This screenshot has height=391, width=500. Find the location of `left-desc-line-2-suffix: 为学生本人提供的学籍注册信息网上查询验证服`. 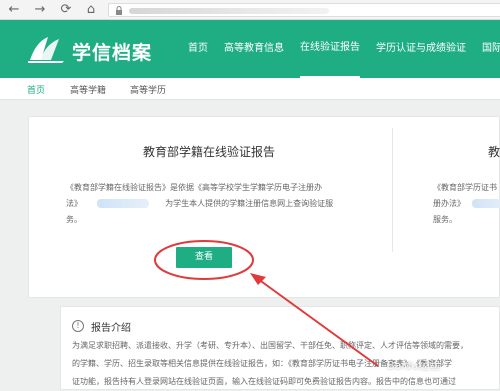

left-desc-line-2-suffix: 为学生本人提供的学籍注册信息网上查询验证服 is located at coordinates (249, 203).